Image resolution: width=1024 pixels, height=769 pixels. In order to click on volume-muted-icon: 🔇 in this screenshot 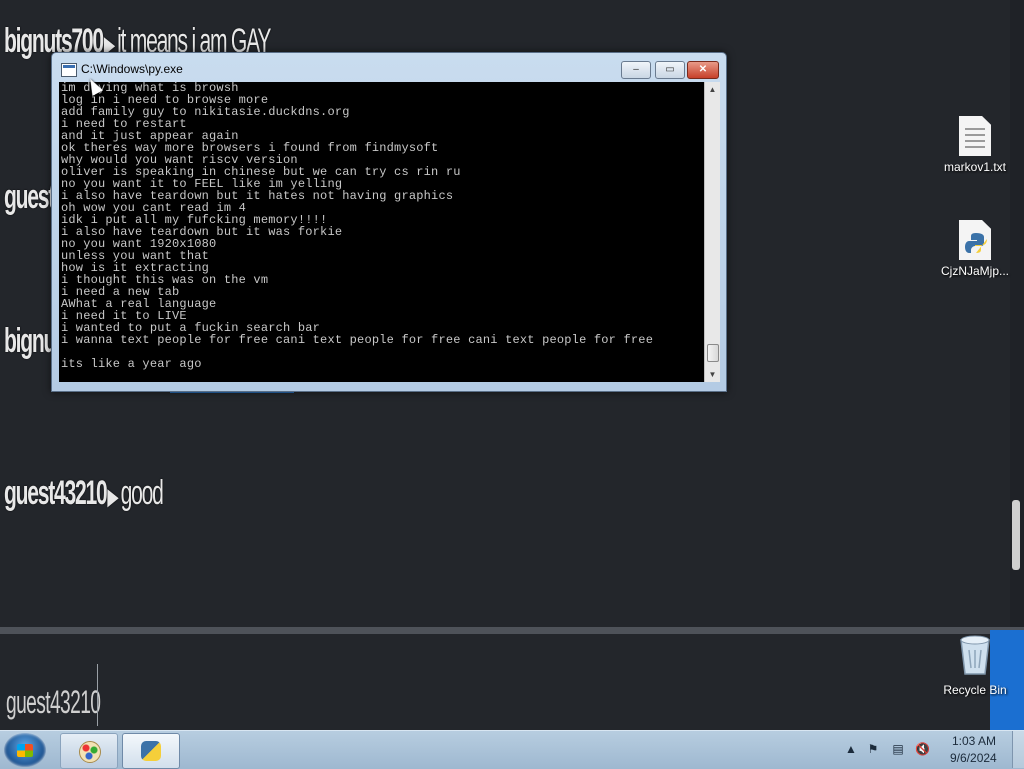, I will do `click(922, 749)`.